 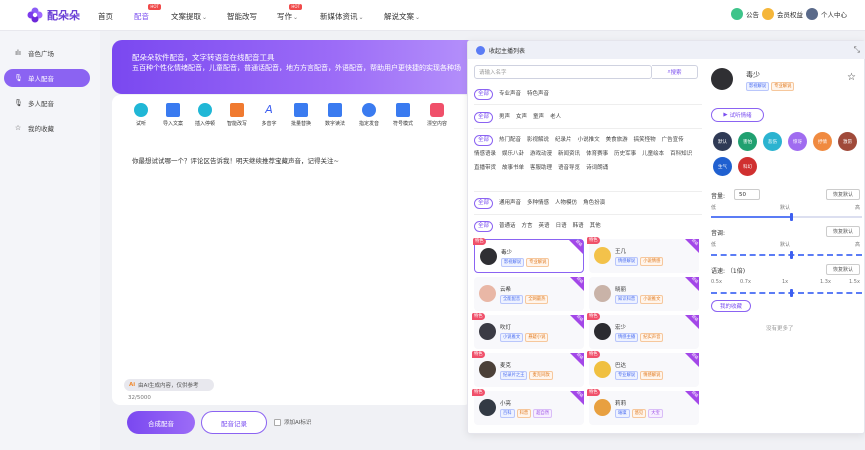 What do you see at coordinates (563, 140) in the screenshot?
I see `filter-chip: 纪录片` at bounding box center [563, 140].